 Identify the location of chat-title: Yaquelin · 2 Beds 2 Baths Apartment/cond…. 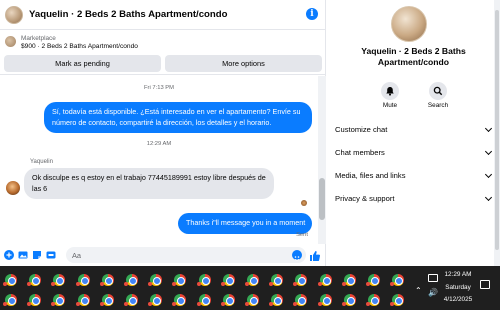
(128, 14).